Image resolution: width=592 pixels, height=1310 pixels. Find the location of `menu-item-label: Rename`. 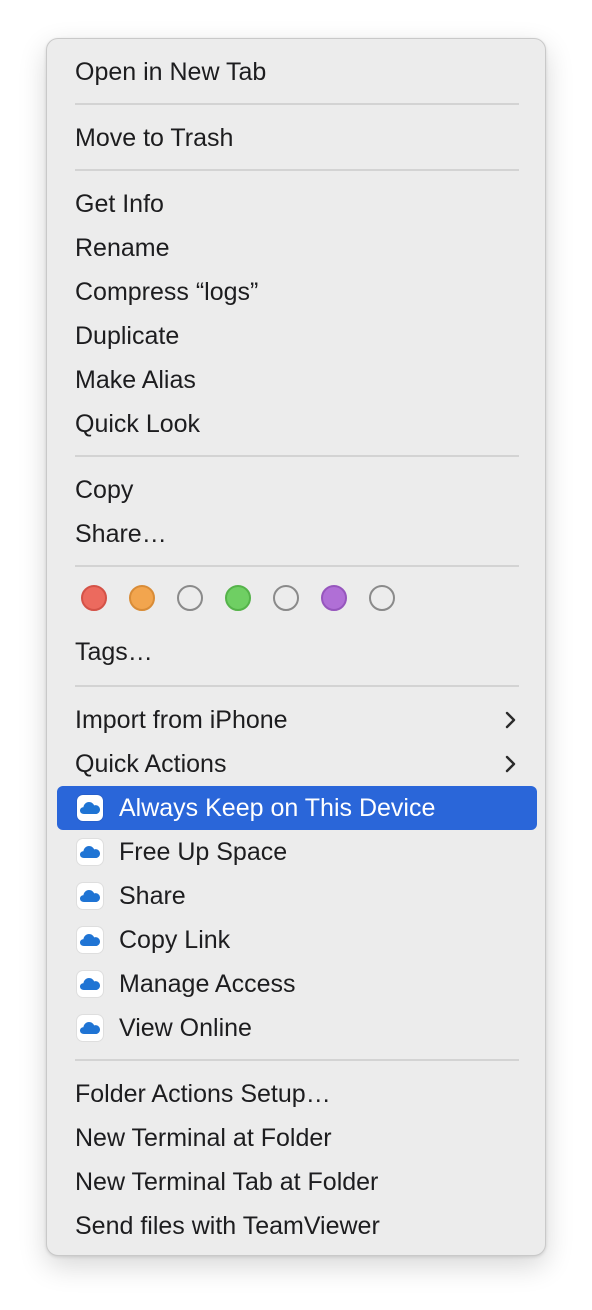

menu-item-label: Rename is located at coordinates (122, 248).